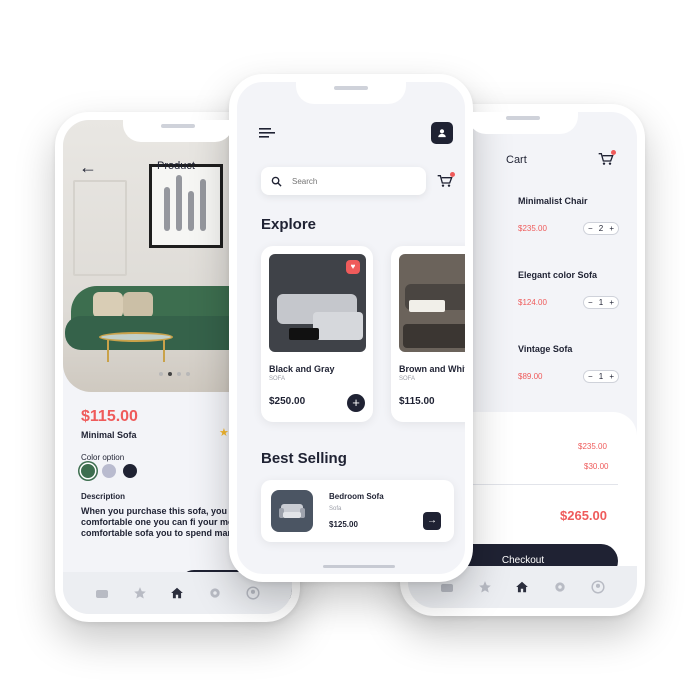  I want to click on product-image, so click(432, 303).